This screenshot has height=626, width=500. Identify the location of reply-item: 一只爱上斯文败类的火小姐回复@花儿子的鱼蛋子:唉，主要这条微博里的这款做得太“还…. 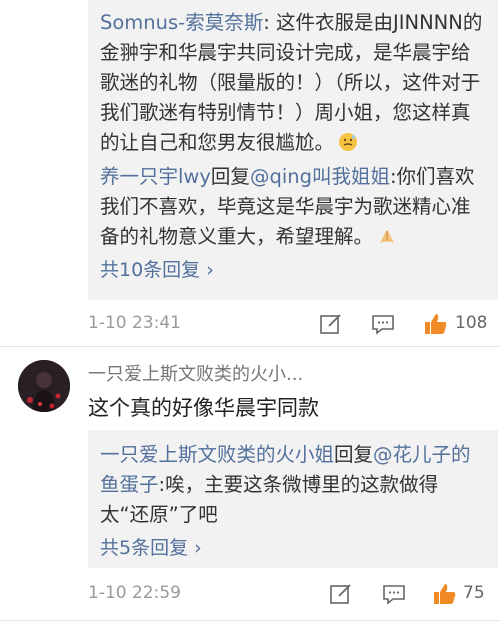
(293, 485).